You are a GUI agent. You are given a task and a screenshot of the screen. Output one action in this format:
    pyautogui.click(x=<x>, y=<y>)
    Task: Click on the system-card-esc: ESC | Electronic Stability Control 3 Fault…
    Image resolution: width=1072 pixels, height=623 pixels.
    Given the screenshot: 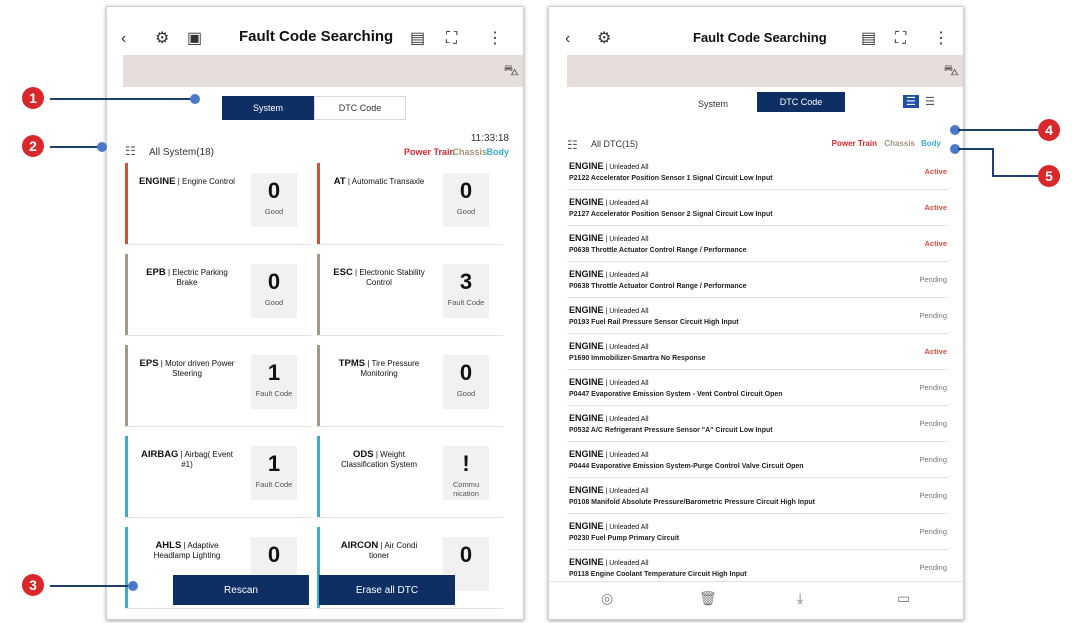 What is the action you would take?
    pyautogui.click(x=410, y=295)
    